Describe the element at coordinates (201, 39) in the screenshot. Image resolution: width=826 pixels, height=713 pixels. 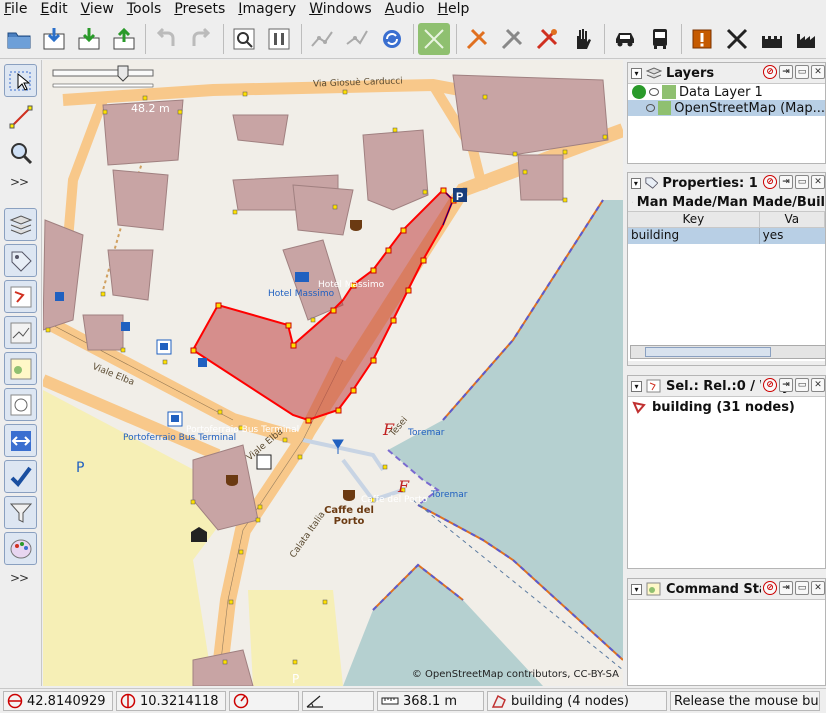
I see `redo-button` at that location.